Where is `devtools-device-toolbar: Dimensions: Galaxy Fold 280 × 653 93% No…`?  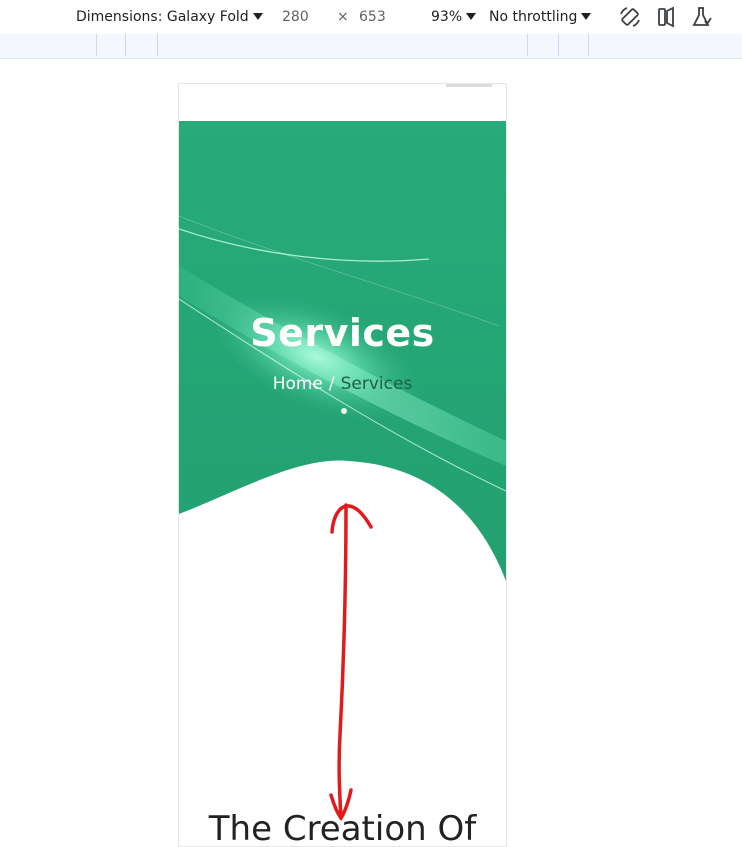 devtools-device-toolbar: Dimensions: Galaxy Fold 280 × 653 93% No… is located at coordinates (371, 17).